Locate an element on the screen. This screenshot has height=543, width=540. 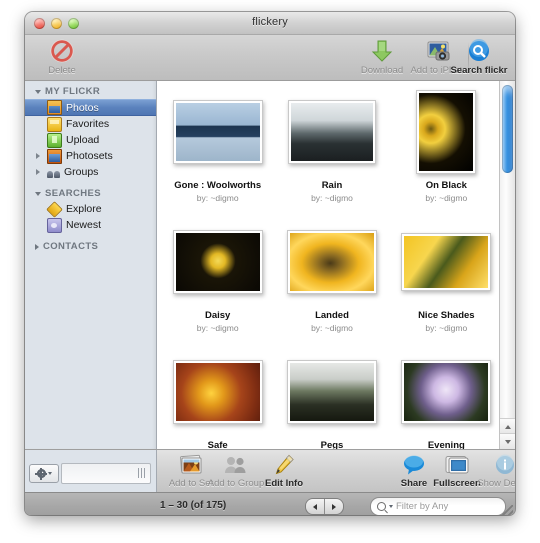
photo-cell: Gone : Woolworths by: ~digmo is located at coordinates (217, 146).